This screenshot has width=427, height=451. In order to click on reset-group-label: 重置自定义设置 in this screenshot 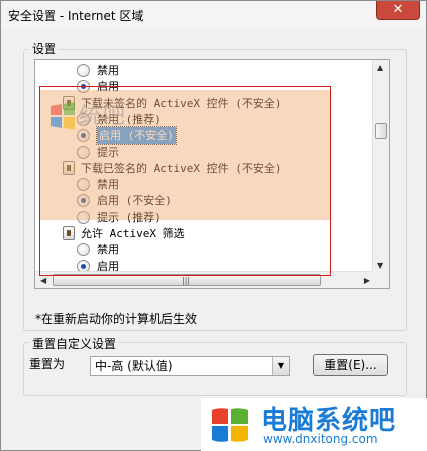, I will do `click(74, 343)`.